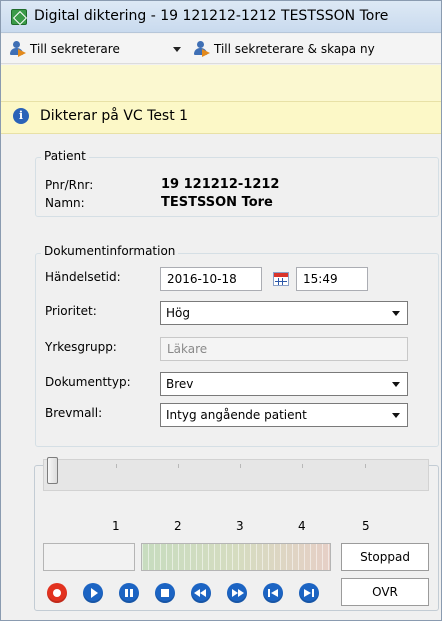  Describe the element at coordinates (65, 156) in the screenshot. I see `patient-group-title: Patient` at that location.